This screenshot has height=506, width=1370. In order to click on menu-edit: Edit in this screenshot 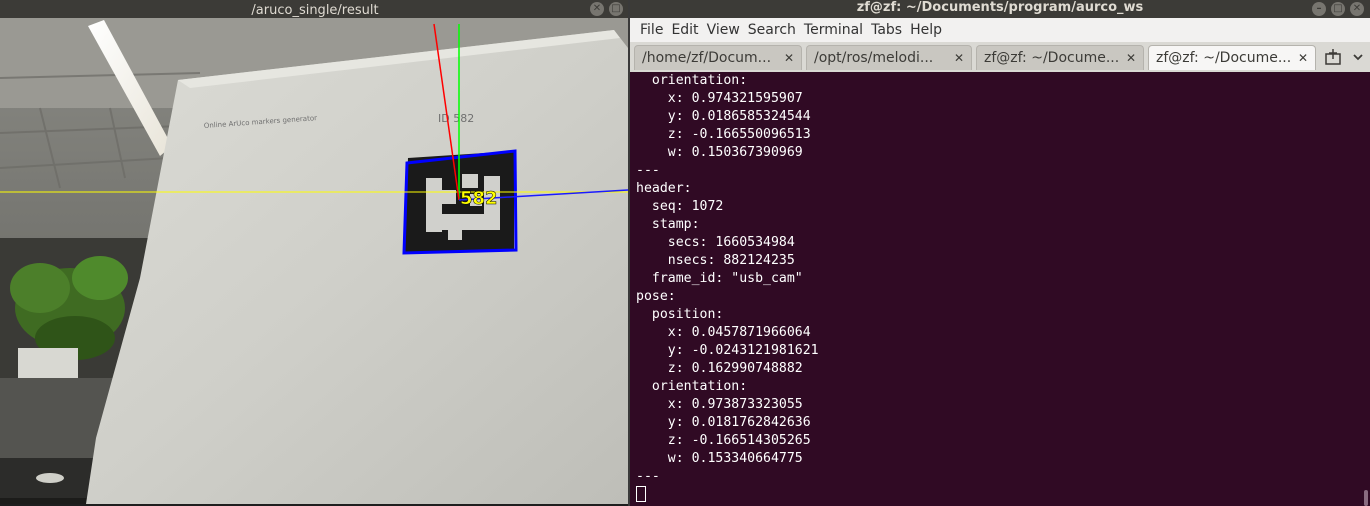, I will do `click(684, 30)`.